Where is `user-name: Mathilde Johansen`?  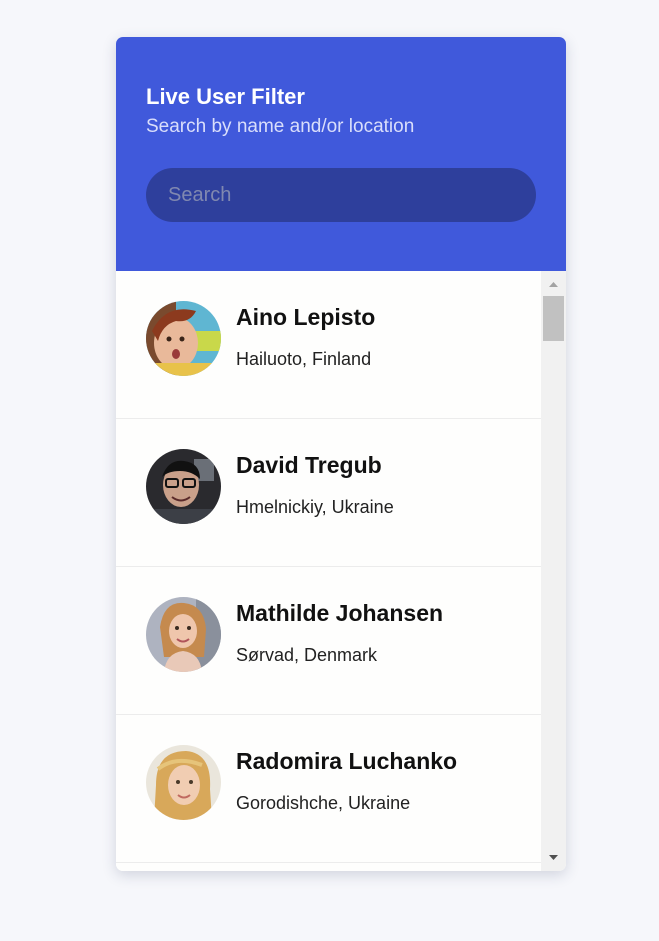 user-name: Mathilde Johansen is located at coordinates (340, 613).